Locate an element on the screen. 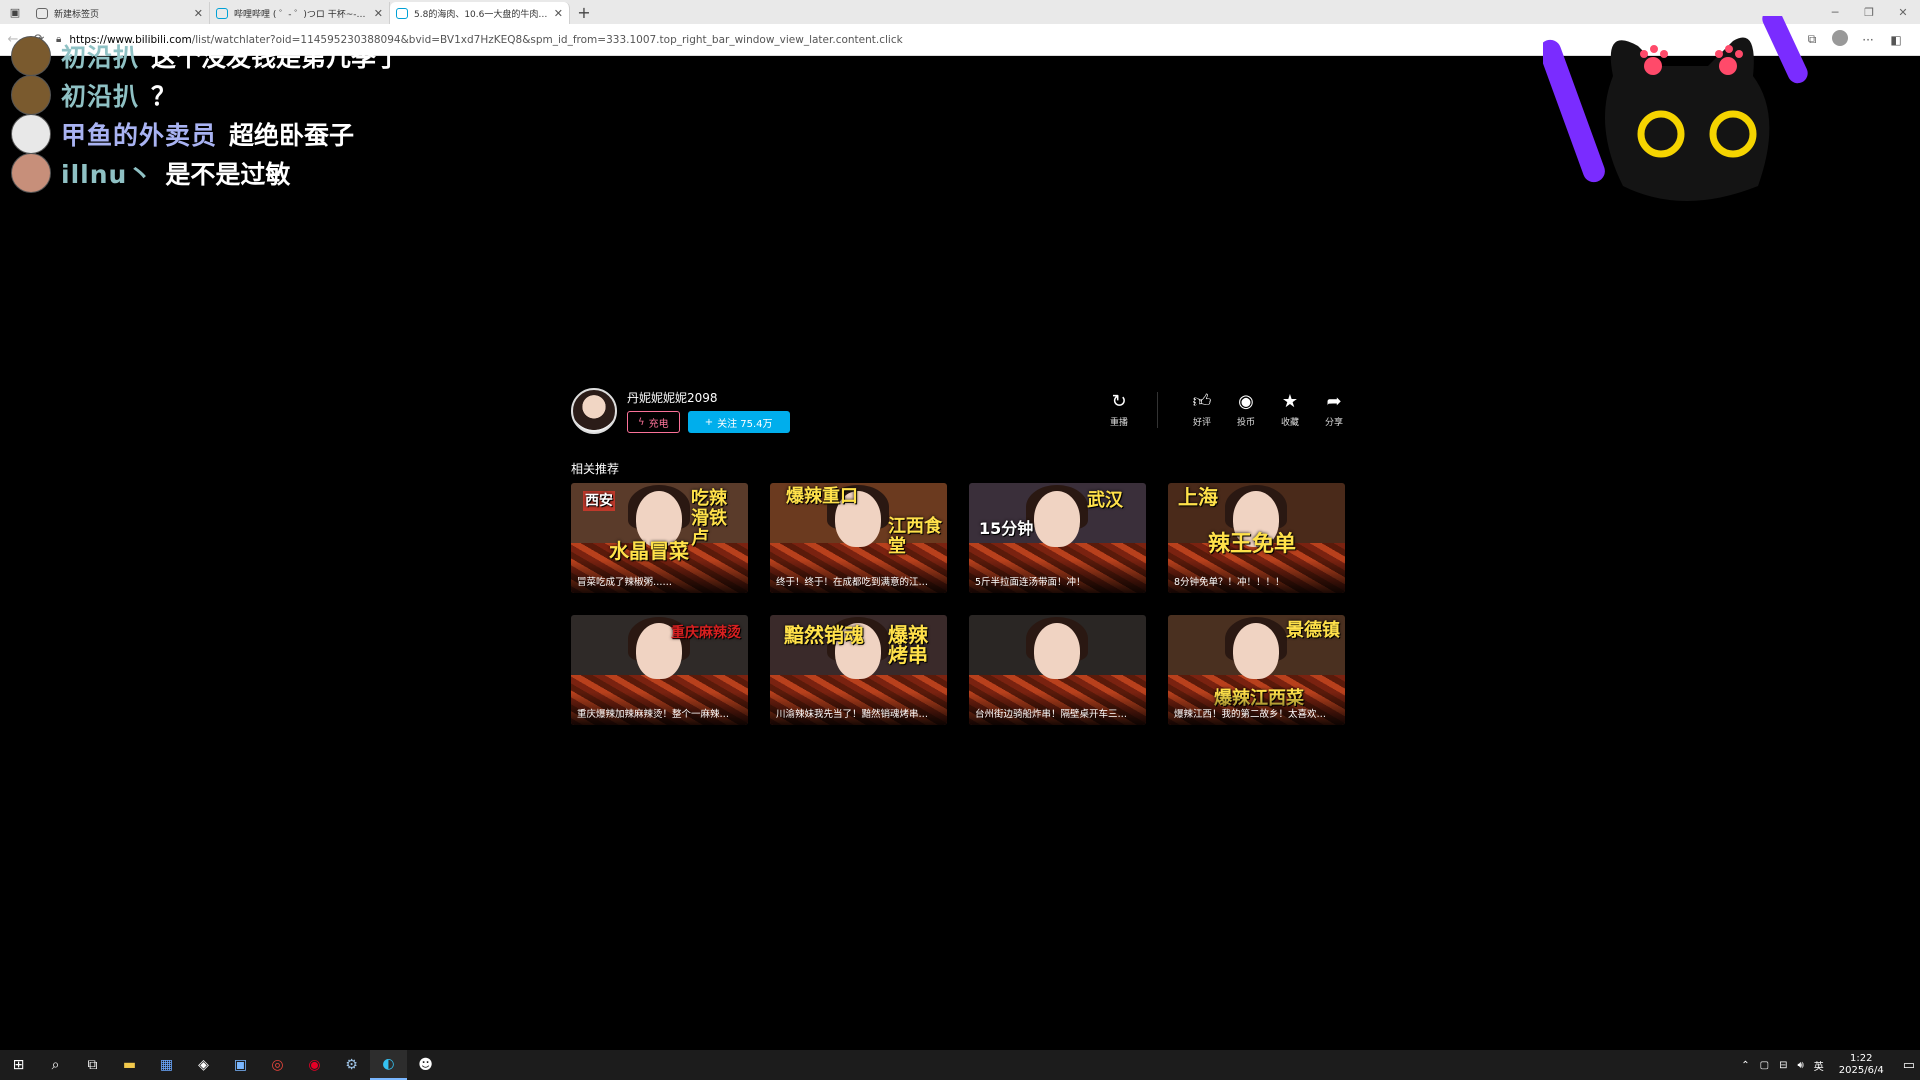 Image resolution: width=1920 pixels, height=1080 pixels. notification-icon: ▭ is located at coordinates (1909, 1065).